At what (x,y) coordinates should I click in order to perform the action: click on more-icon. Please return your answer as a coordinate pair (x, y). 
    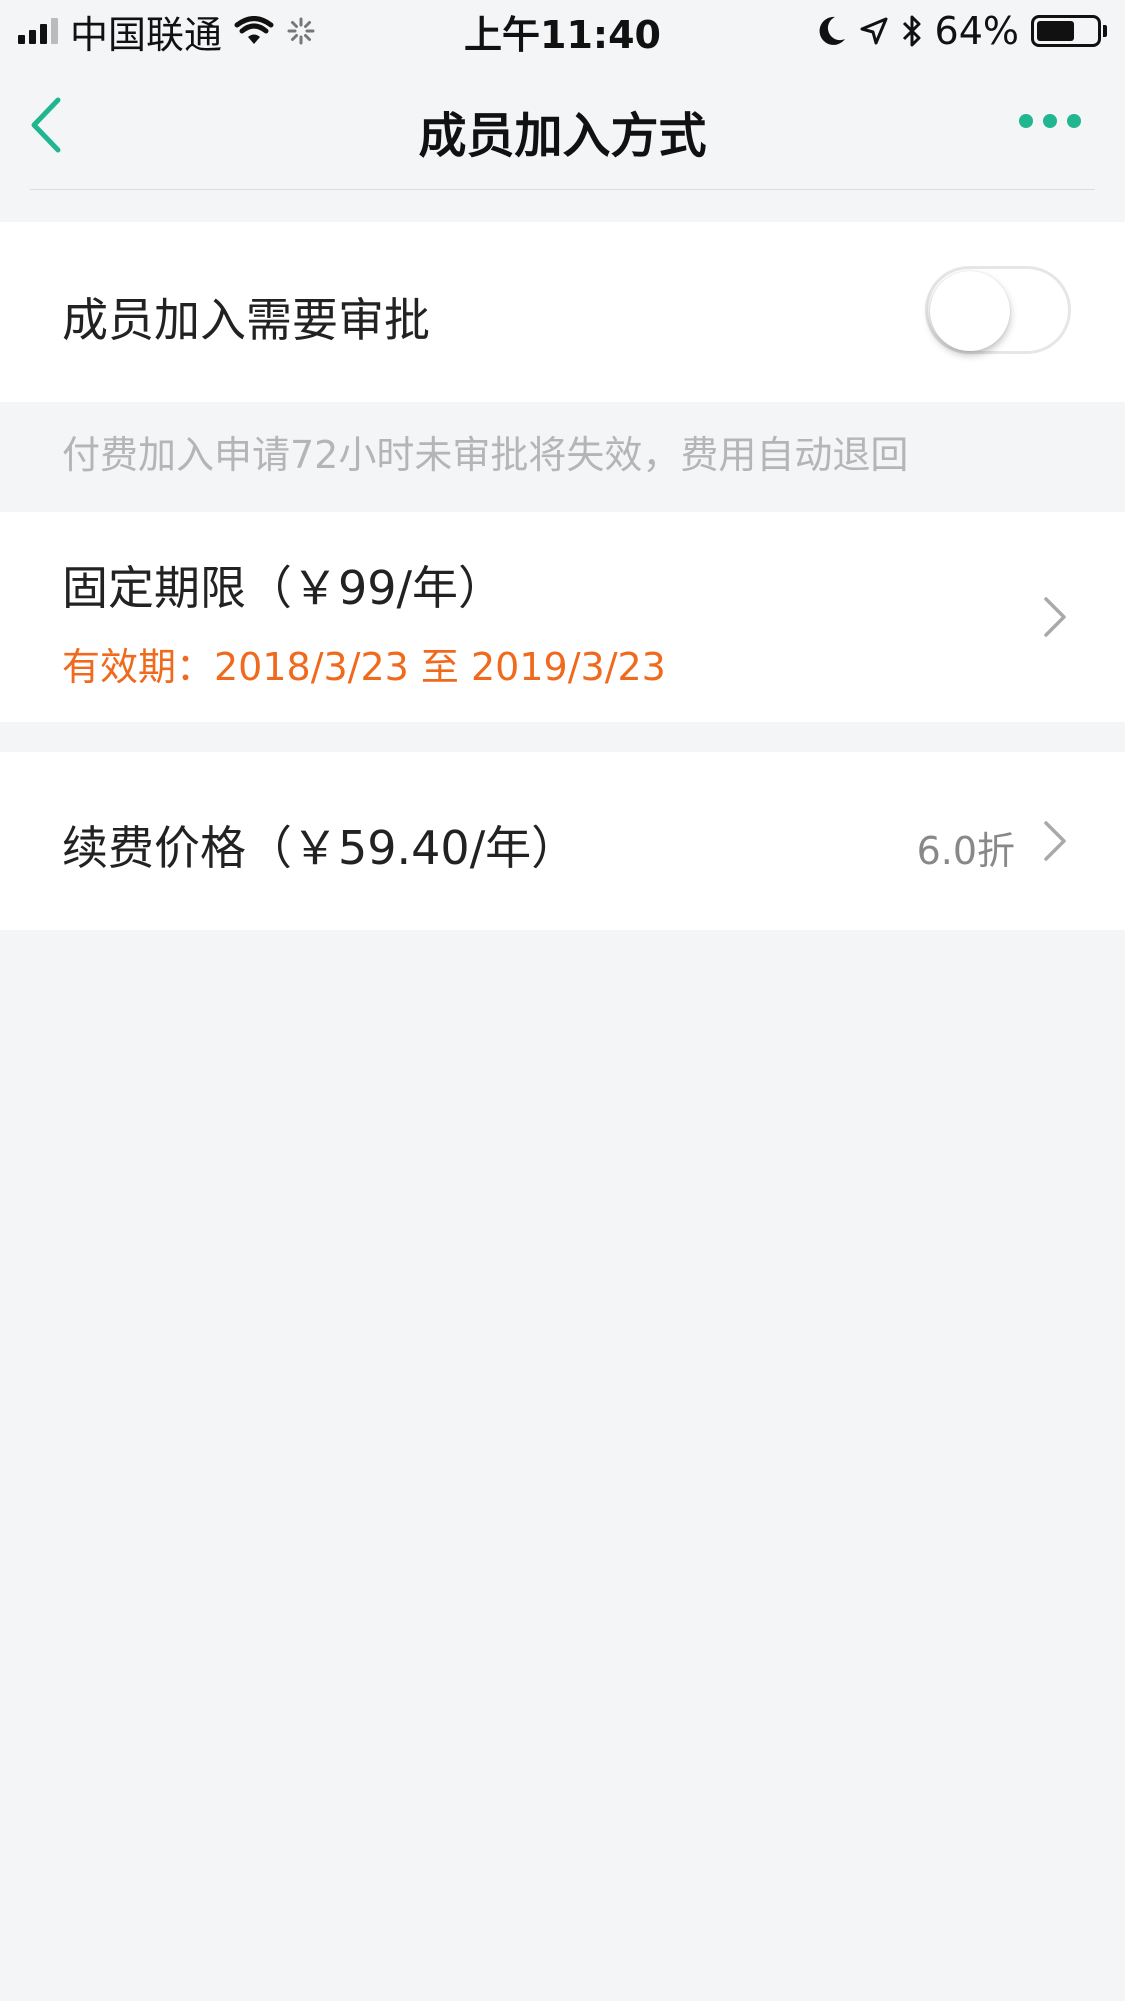
    Looking at the image, I should click on (1050, 121).